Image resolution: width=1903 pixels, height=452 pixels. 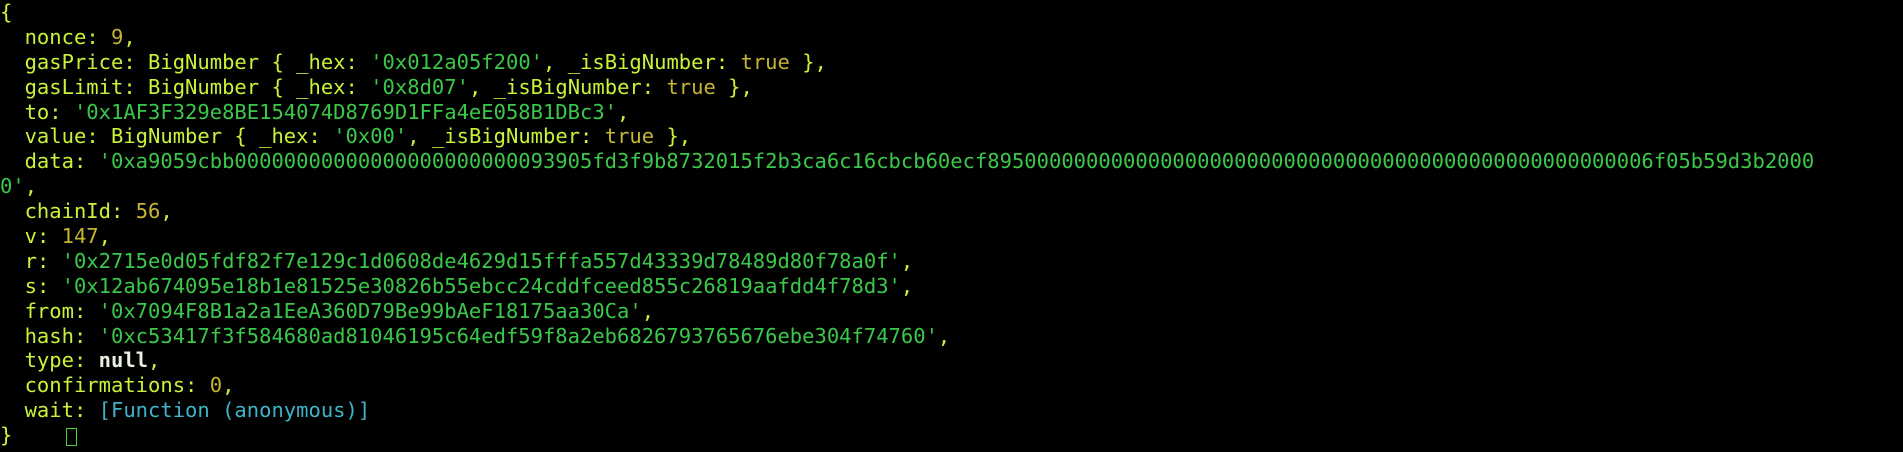 I want to click on field-key: wait, so click(x=49, y=410).